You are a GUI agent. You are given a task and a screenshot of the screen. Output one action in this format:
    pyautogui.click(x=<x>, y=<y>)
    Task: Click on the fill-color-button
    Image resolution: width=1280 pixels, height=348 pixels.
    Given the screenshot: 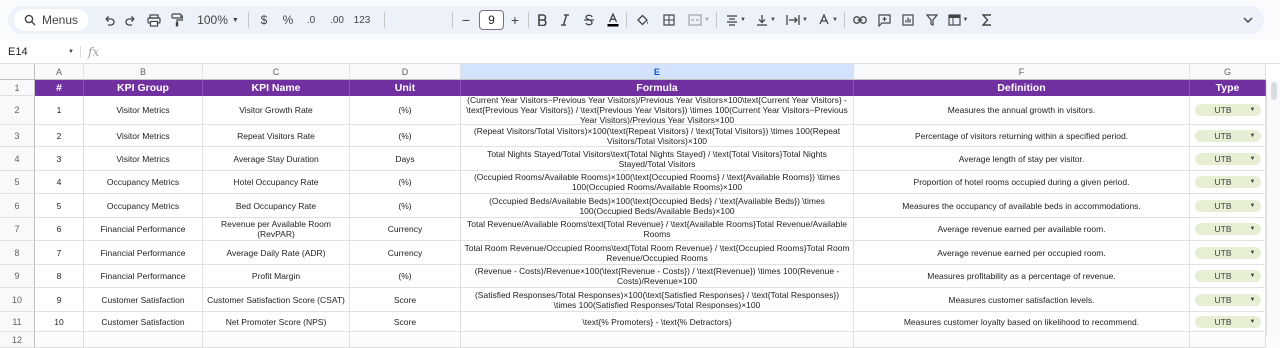 What is the action you would take?
    pyautogui.click(x=643, y=20)
    